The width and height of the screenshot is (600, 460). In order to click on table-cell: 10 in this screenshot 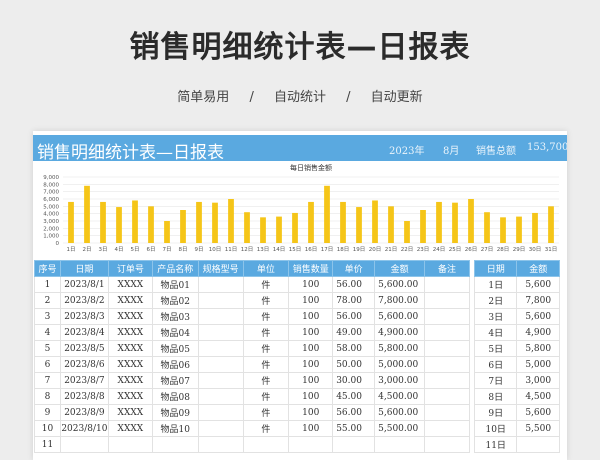, I will do `click(47, 428)`.